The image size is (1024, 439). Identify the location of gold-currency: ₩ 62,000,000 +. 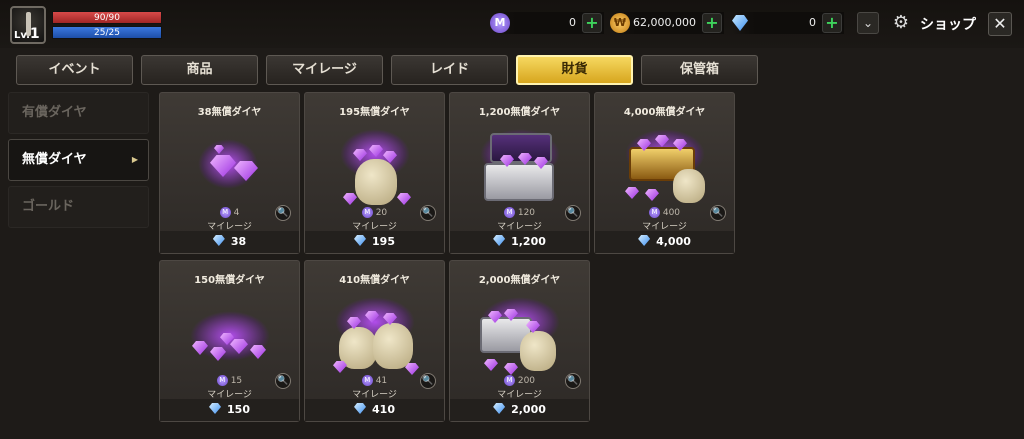
(667, 23).